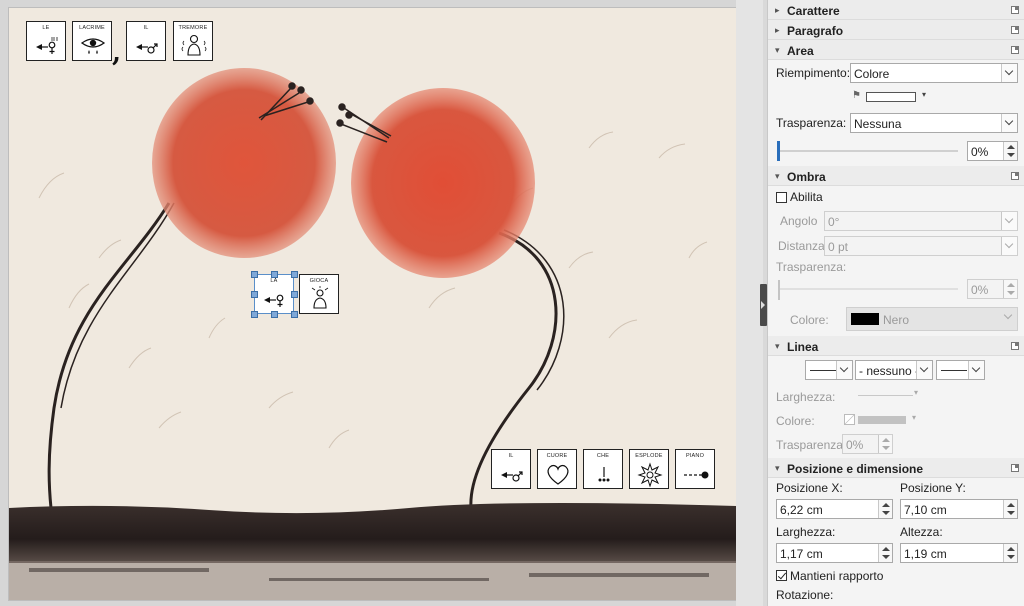  Describe the element at coordinates (885, 395) in the screenshot. I see `line-width-preview` at that location.